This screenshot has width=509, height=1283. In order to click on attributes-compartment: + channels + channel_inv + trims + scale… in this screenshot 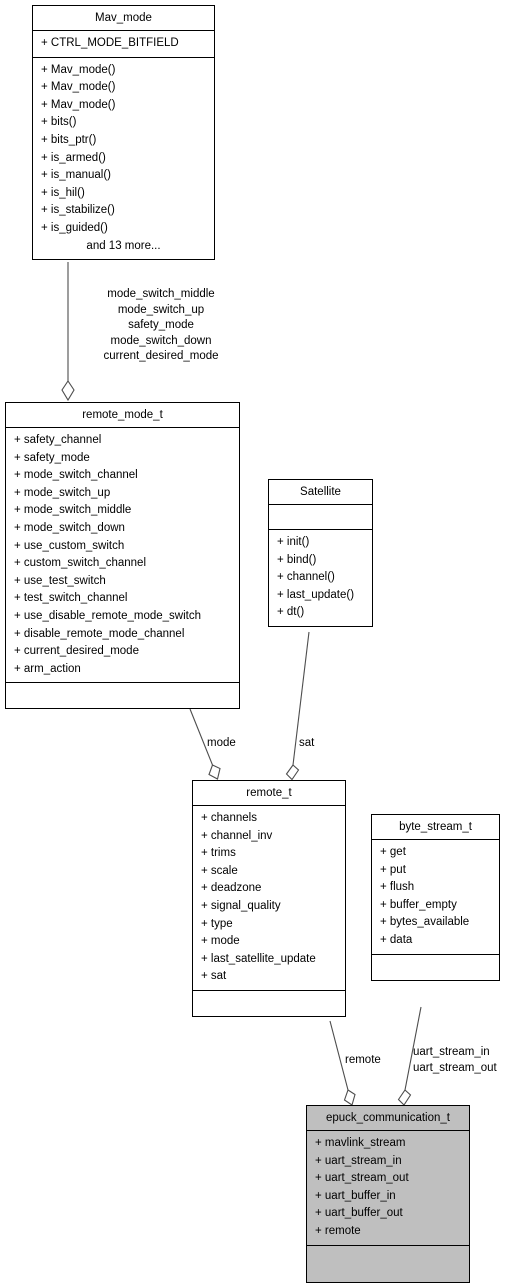, I will do `click(269, 898)`.